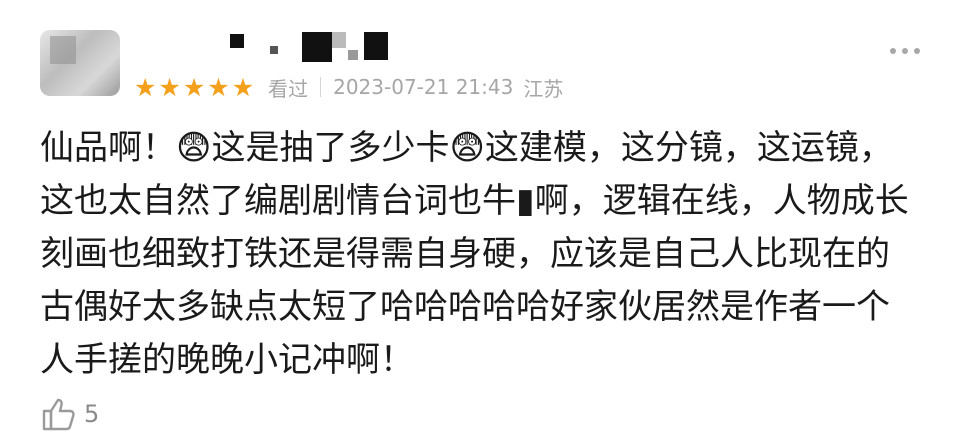  What do you see at coordinates (80, 63) in the screenshot?
I see `avatar` at bounding box center [80, 63].